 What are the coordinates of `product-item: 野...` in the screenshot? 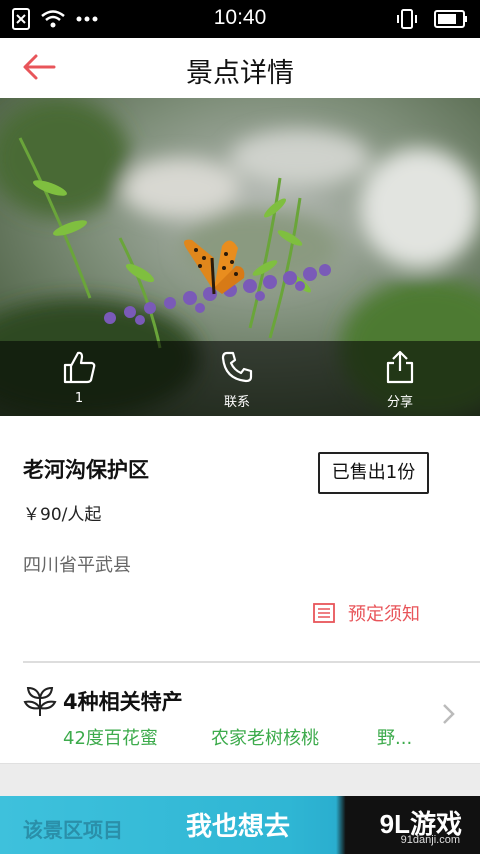 It's located at (394, 737).